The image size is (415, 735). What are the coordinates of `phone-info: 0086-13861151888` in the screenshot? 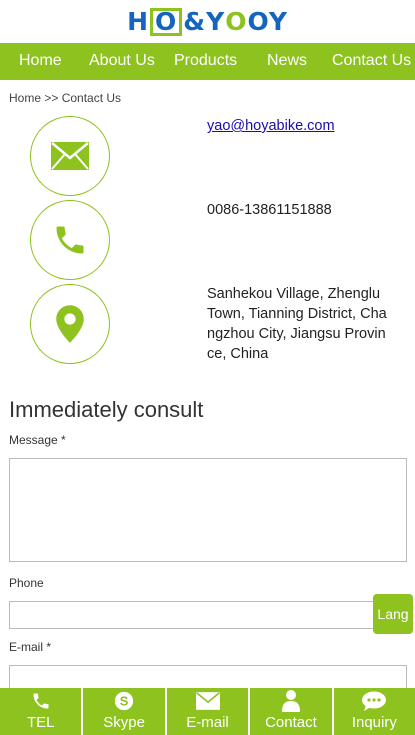 It's located at (269, 210).